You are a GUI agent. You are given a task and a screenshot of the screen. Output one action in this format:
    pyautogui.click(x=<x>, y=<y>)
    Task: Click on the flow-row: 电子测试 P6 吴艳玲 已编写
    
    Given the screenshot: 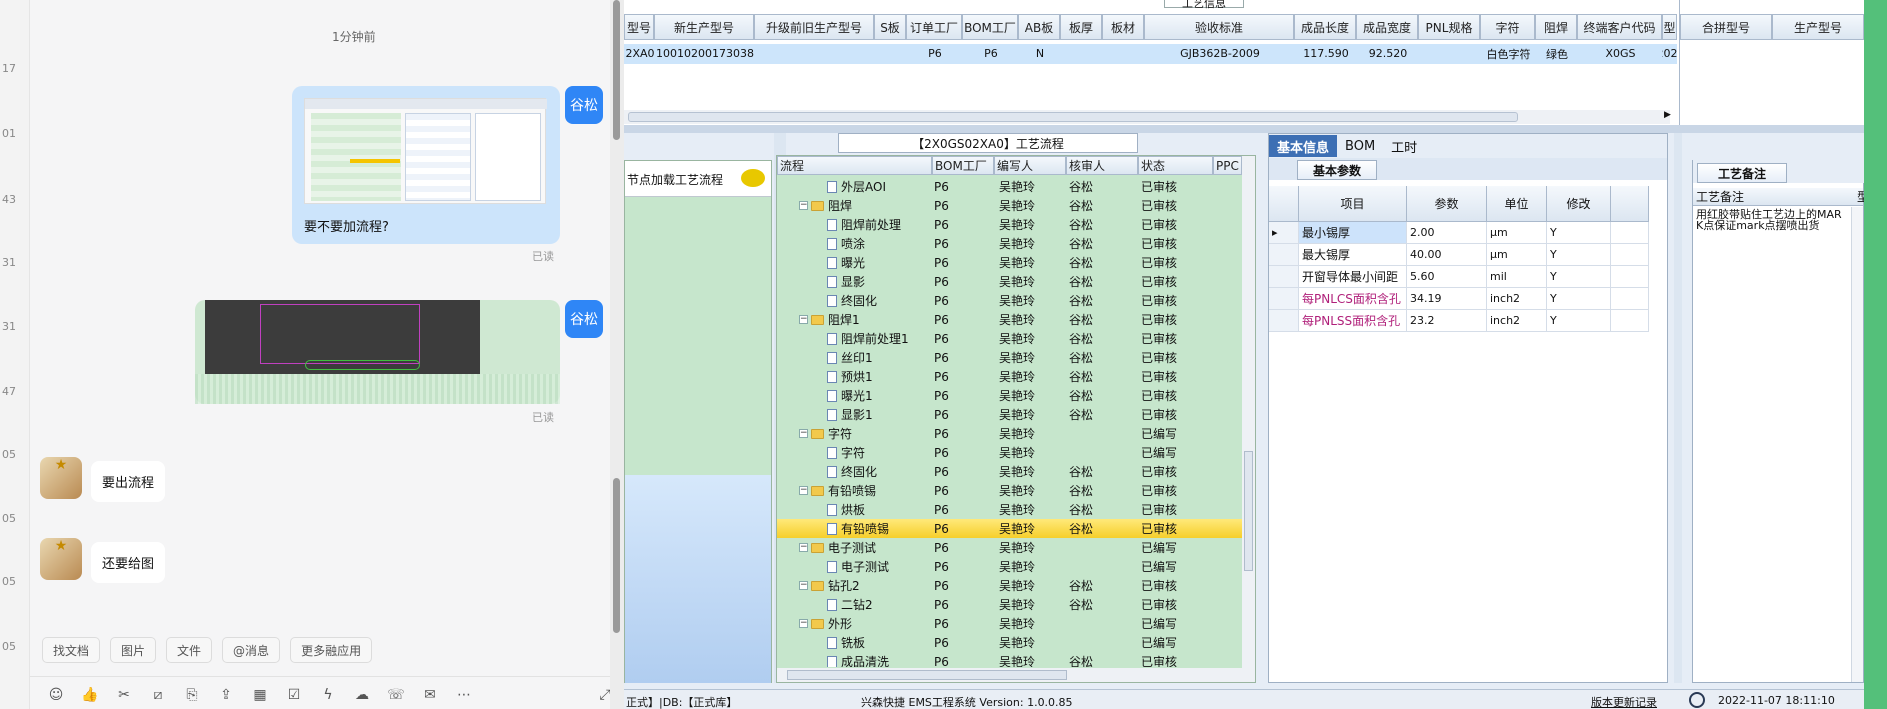 What is the action you would take?
    pyautogui.click(x=1009, y=566)
    